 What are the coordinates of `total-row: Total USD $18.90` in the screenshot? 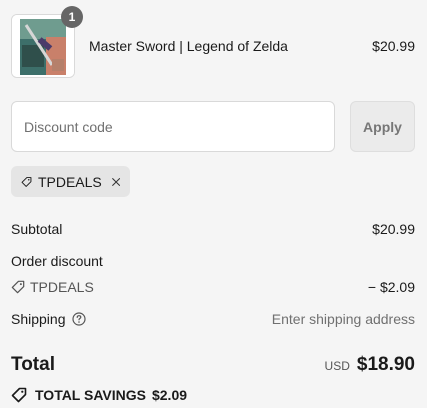 It's located at (213, 366).